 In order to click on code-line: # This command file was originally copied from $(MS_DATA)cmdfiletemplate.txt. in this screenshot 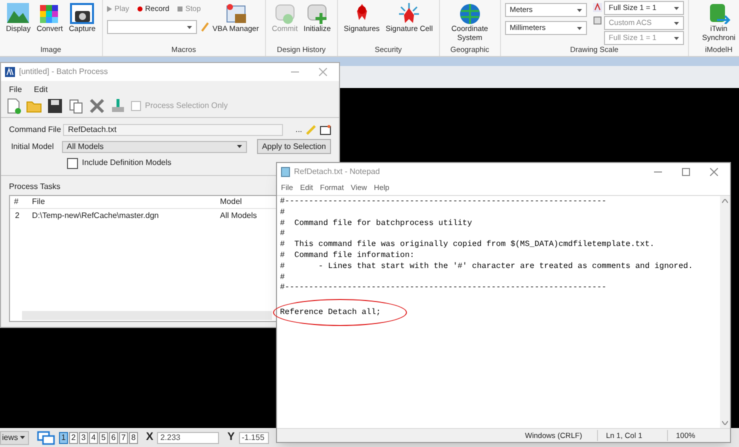, I will do `click(468, 245)`.